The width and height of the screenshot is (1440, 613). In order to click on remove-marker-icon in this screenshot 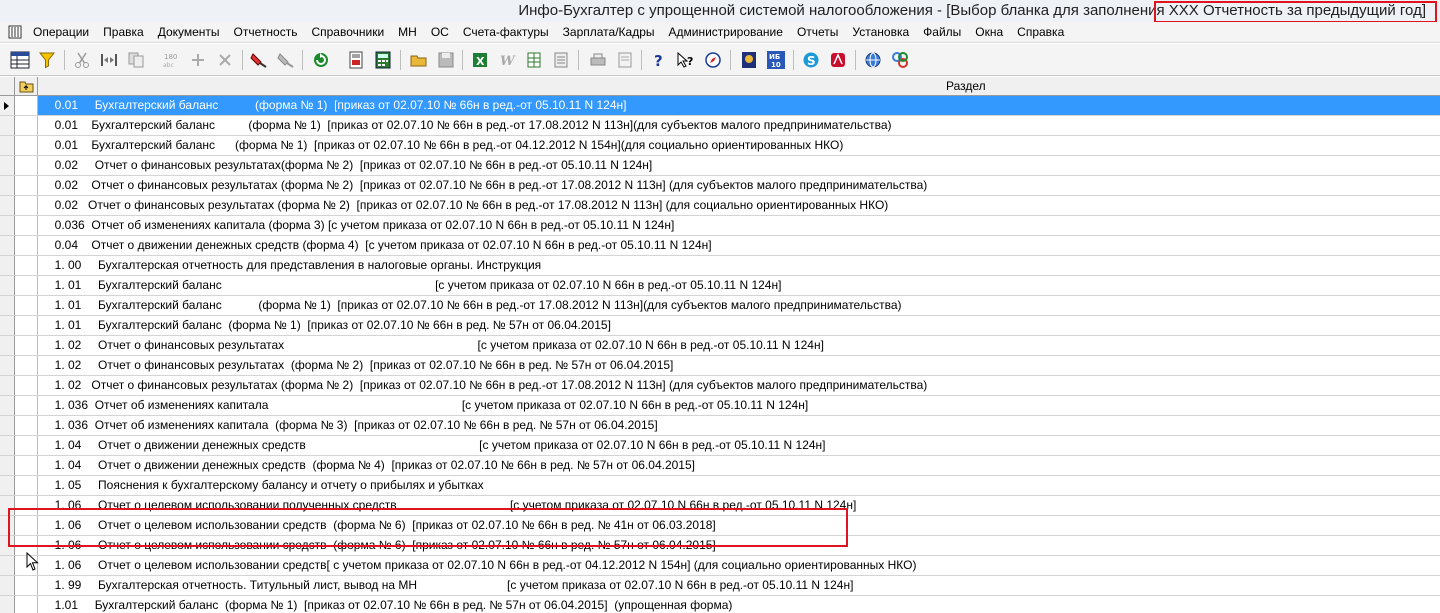, I will do `click(286, 60)`.